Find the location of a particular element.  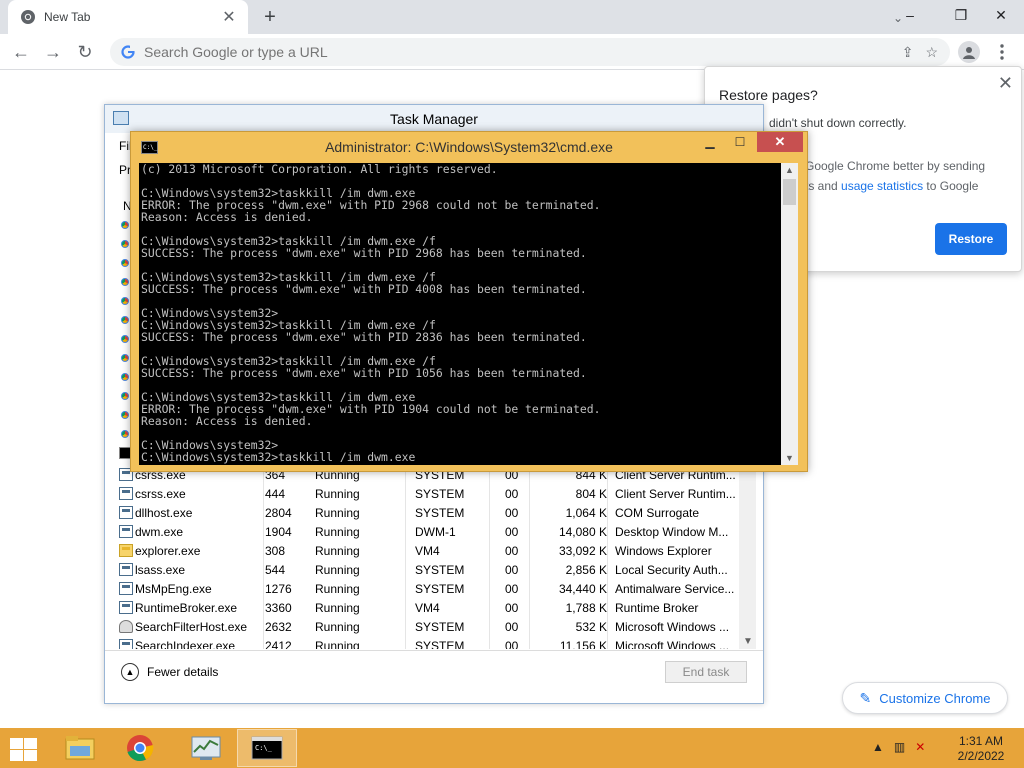

chrome-tabstrip: New Tab ✕ + ⌄ – ❐ ✕ is located at coordinates (512, 17).